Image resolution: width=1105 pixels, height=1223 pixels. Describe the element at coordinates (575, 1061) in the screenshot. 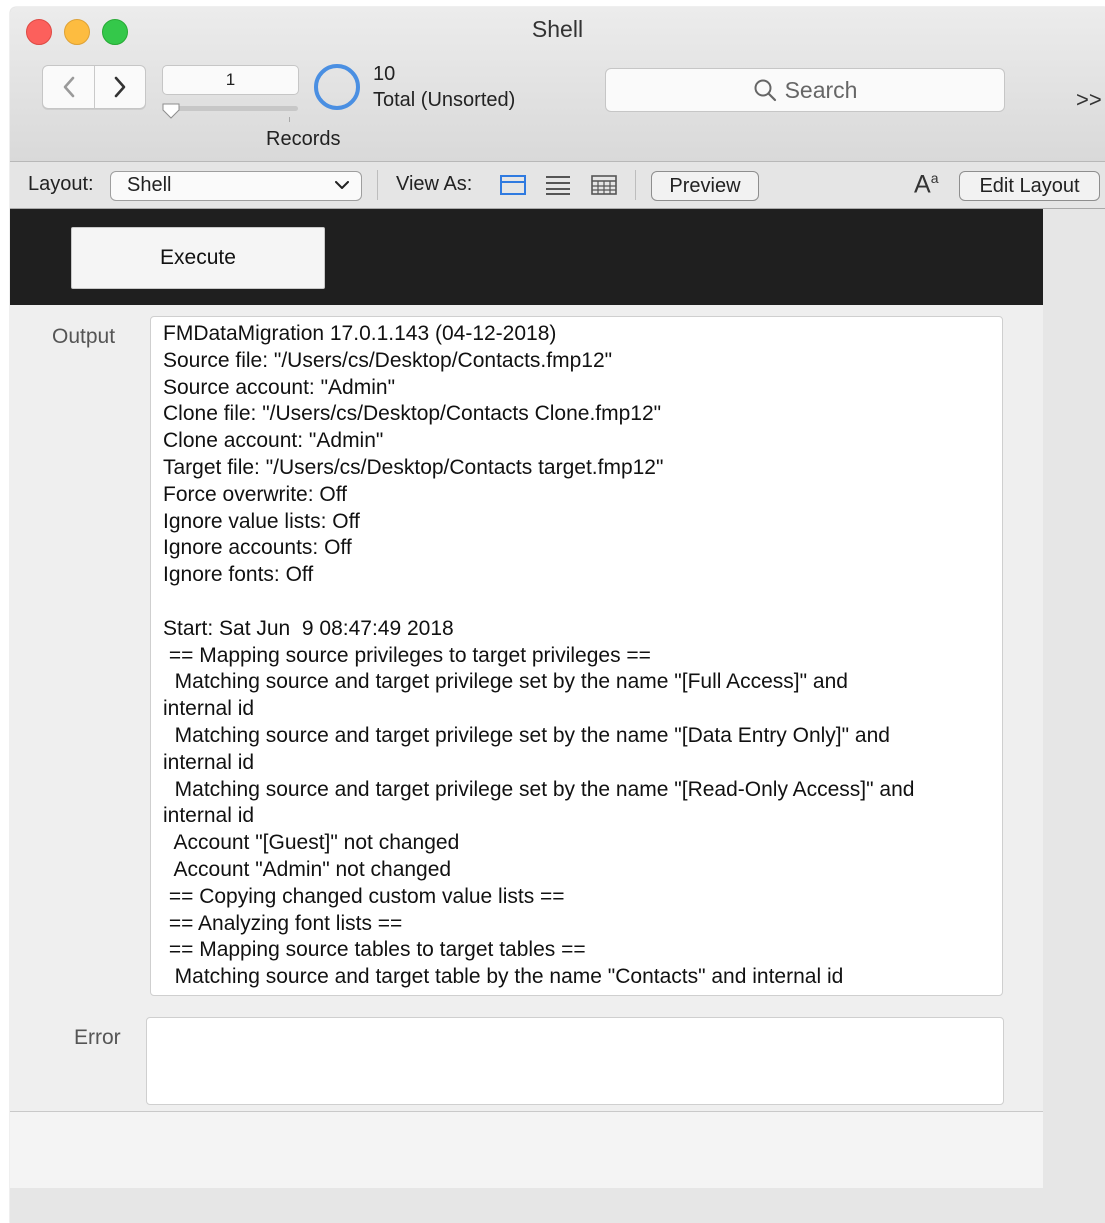

I see `error-field` at that location.